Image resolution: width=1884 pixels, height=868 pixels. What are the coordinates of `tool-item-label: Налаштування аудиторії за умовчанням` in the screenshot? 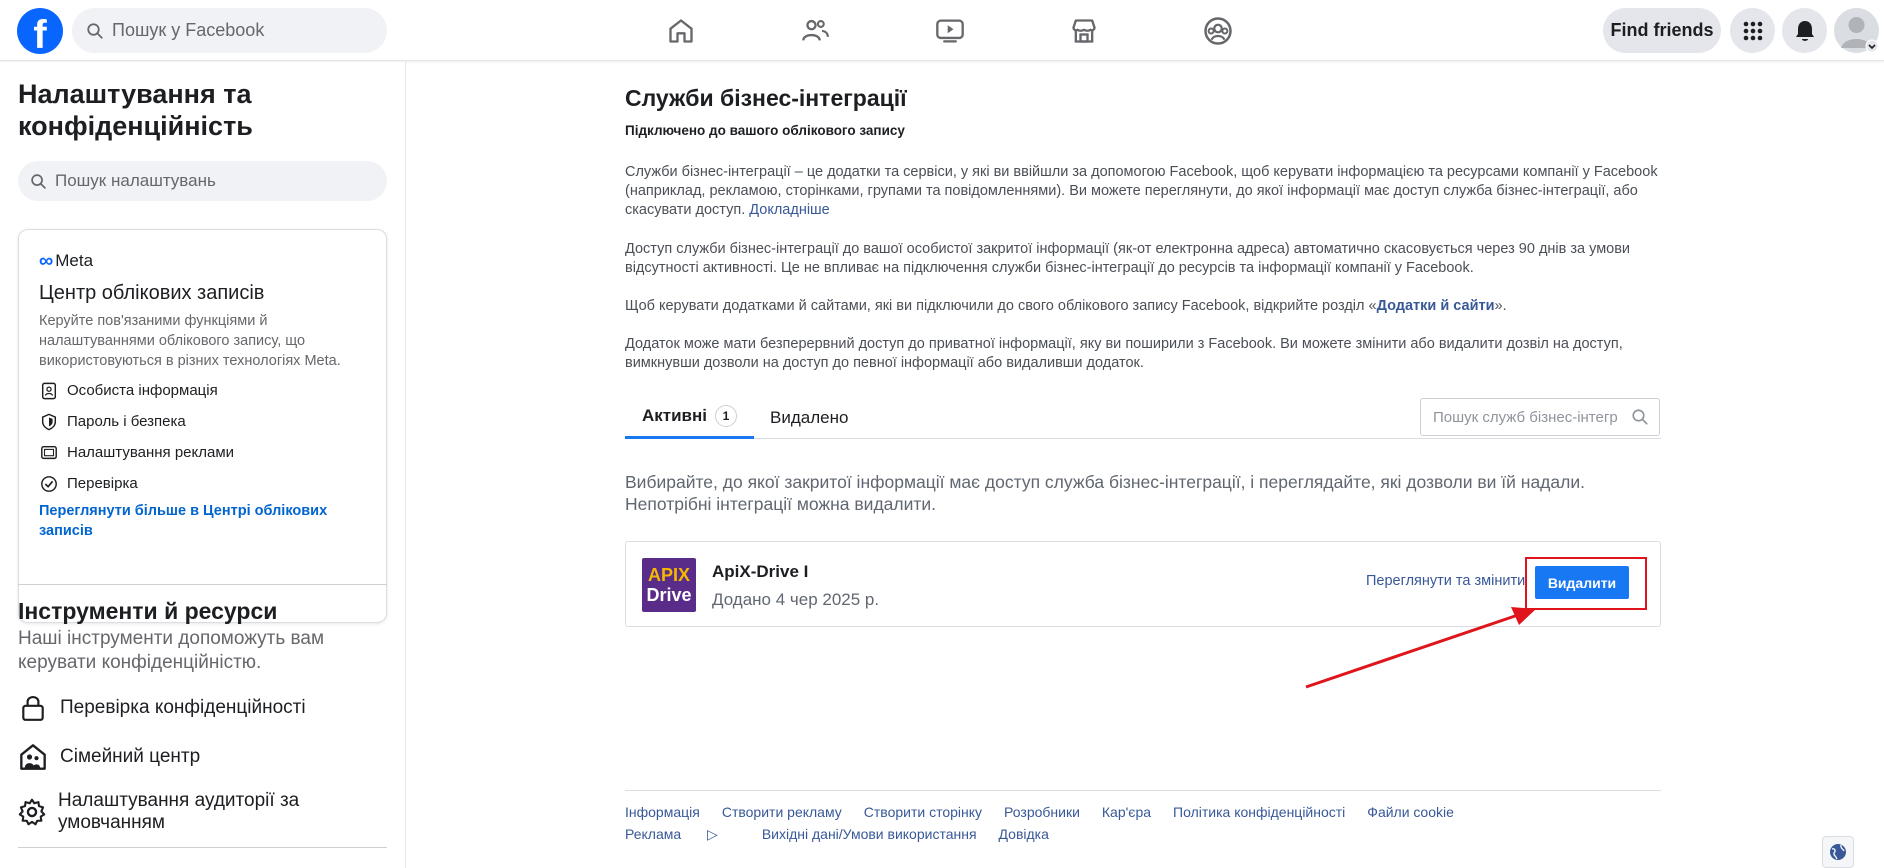 It's located at (179, 811).